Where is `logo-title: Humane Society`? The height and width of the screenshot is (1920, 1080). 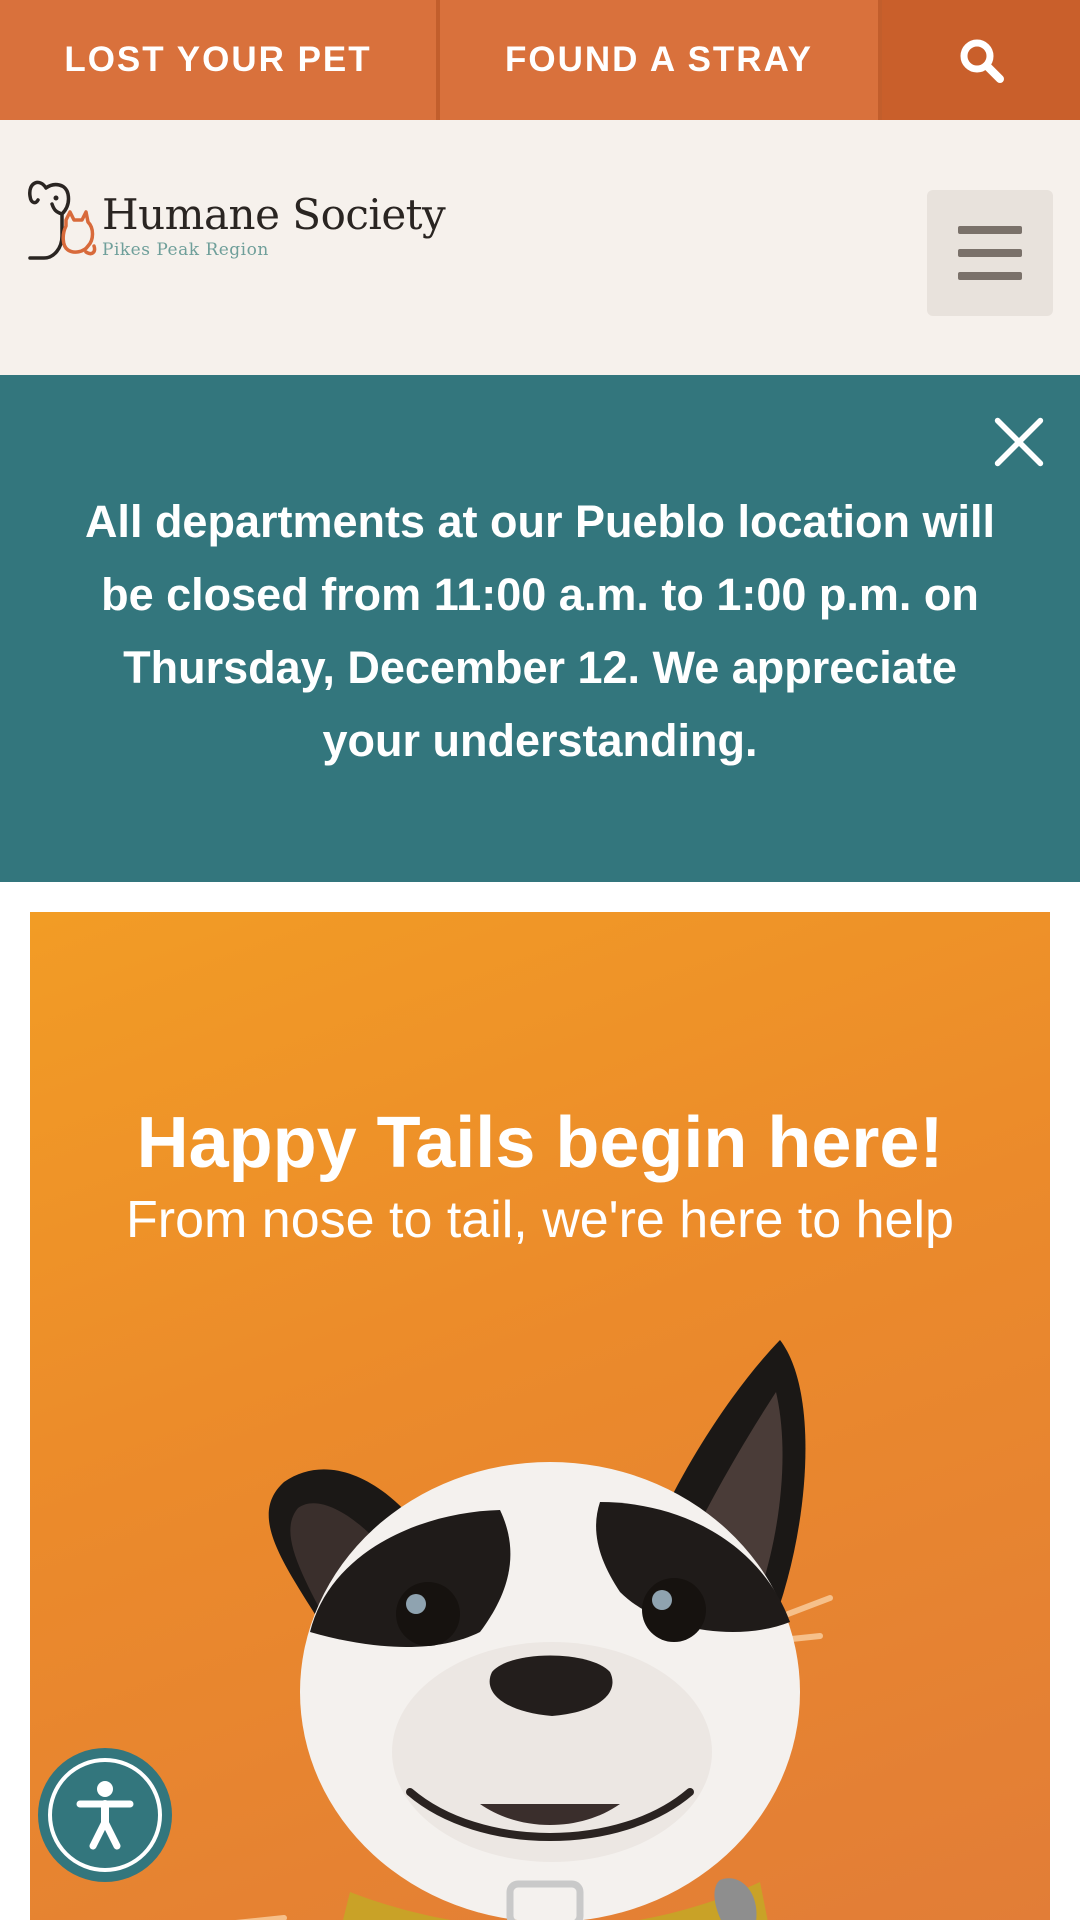 logo-title: Humane Society is located at coordinates (274, 214).